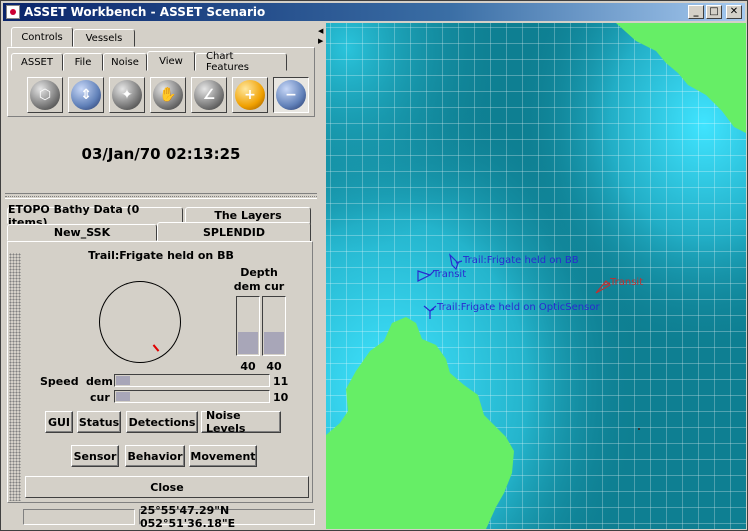 Image resolution: width=748 pixels, height=531 pixels. What do you see at coordinates (320, 31) in the screenshot?
I see `collapse-left-icon: ◀` at bounding box center [320, 31].